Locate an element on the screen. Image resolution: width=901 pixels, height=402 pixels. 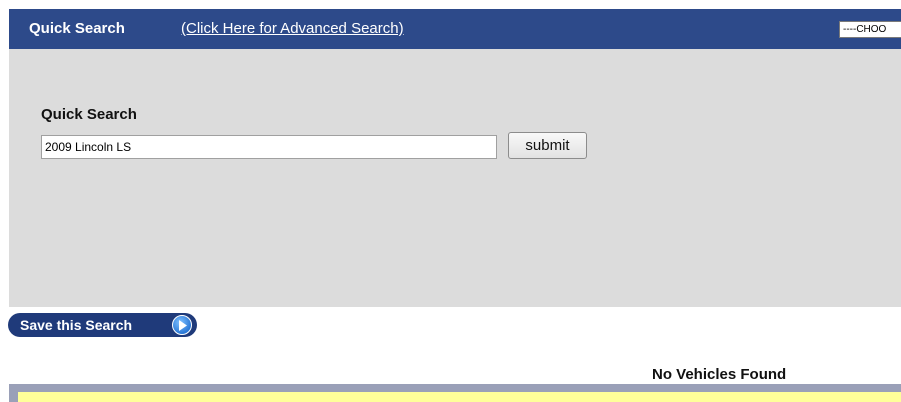
choose-select: ----CHOO is located at coordinates (870, 29).